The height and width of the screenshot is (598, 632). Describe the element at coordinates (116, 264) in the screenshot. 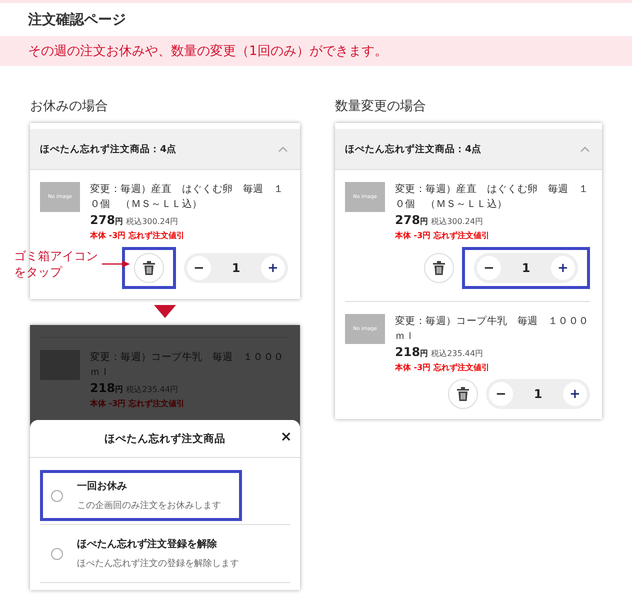

I see `pointer-arrow` at that location.